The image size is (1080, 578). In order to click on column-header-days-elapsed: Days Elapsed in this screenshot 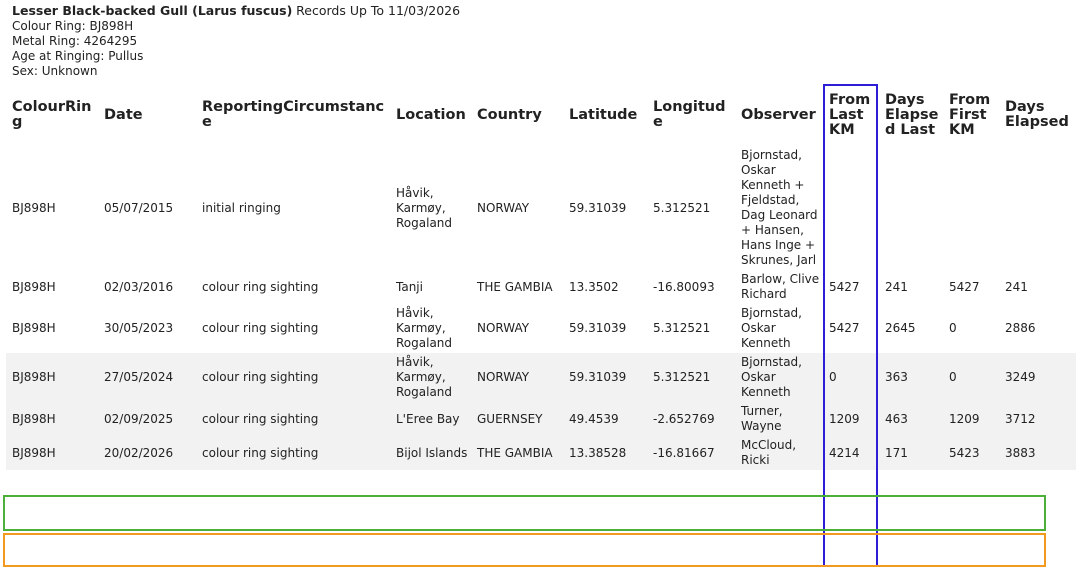, I will do `click(1037, 114)`.